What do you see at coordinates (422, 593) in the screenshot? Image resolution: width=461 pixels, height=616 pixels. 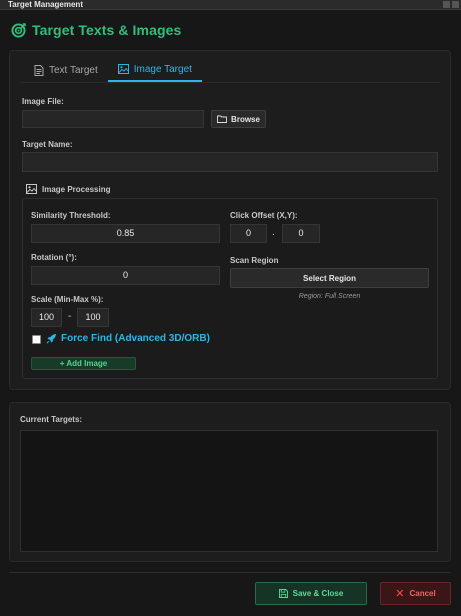 I see `cancel-label: Cancel` at bounding box center [422, 593].